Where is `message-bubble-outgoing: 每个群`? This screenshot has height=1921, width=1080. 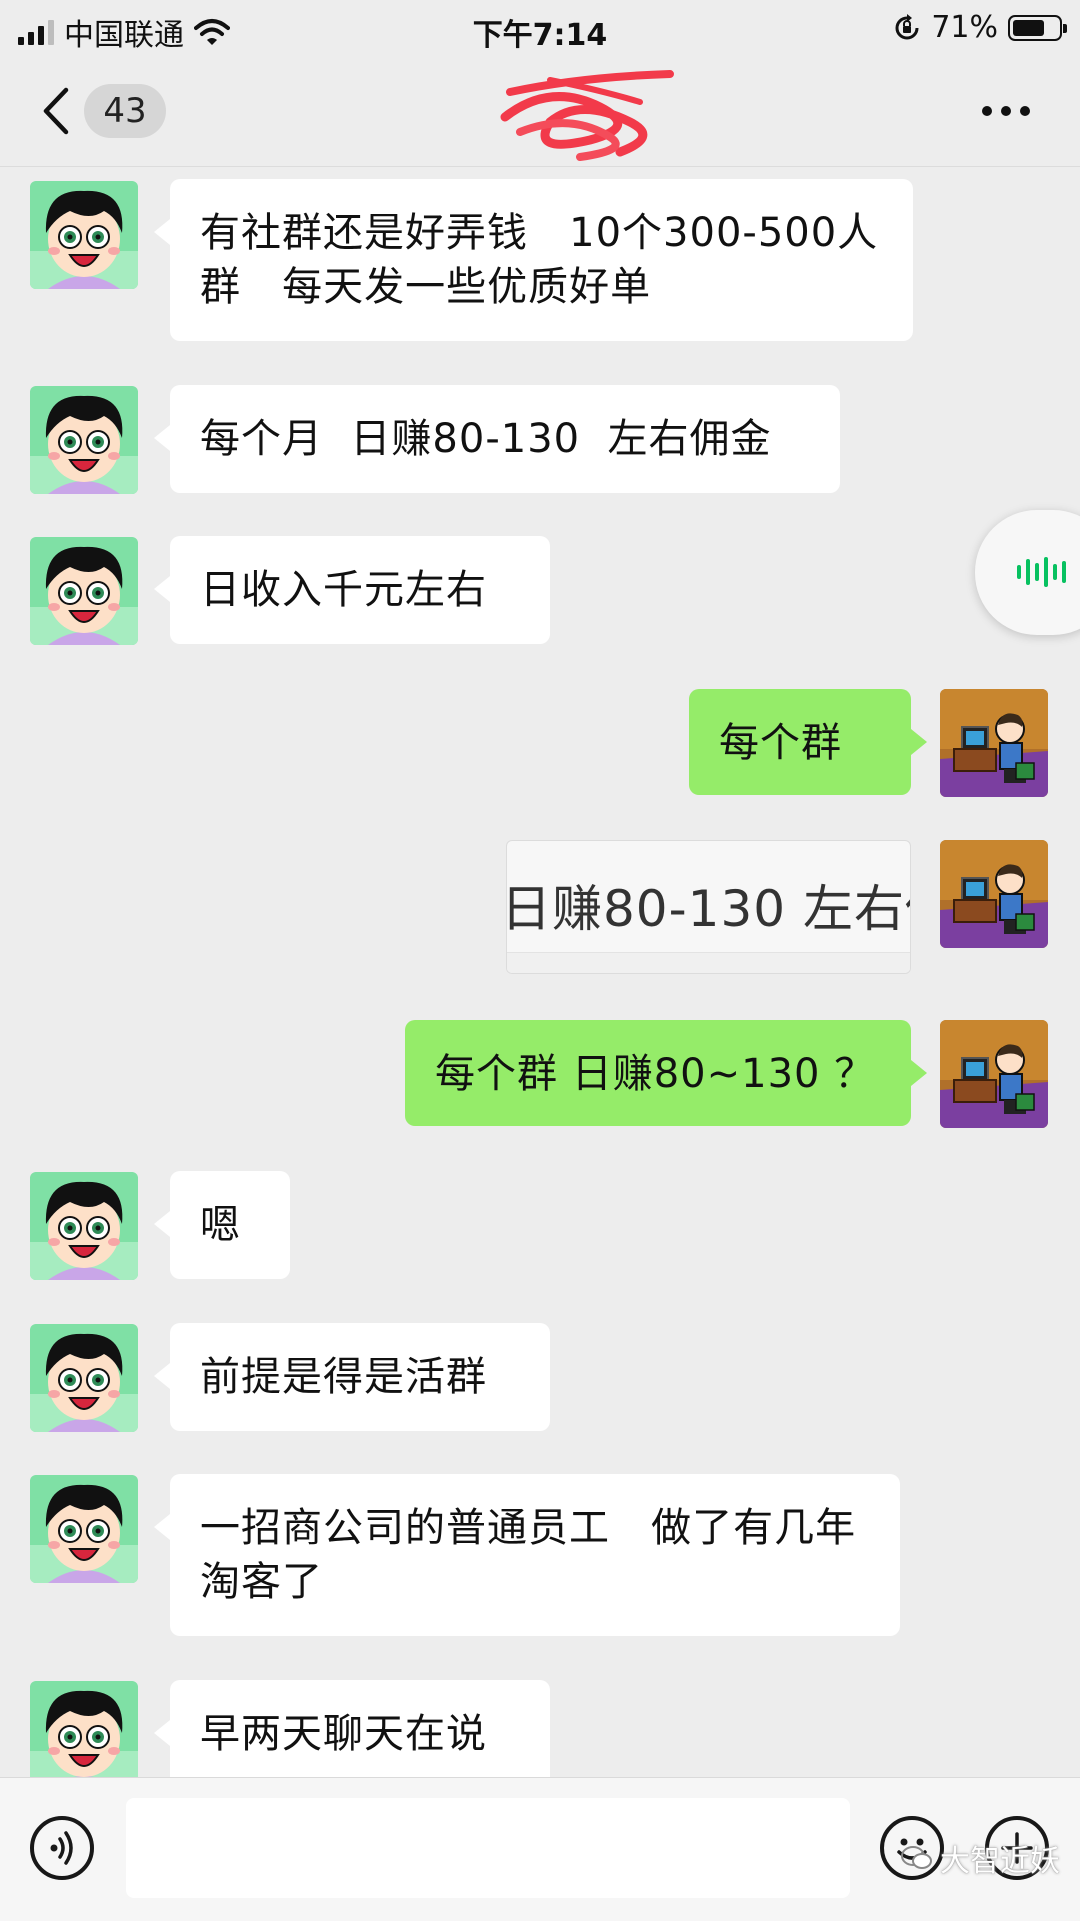
message-bubble-outgoing: 每个群 is located at coordinates (808, 742).